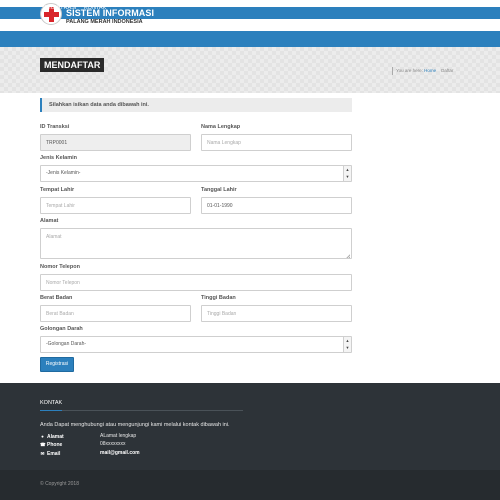  Describe the element at coordinates (118, 436) in the screenshot. I see `contact-value-alamat: ALamat lengkap` at that location.